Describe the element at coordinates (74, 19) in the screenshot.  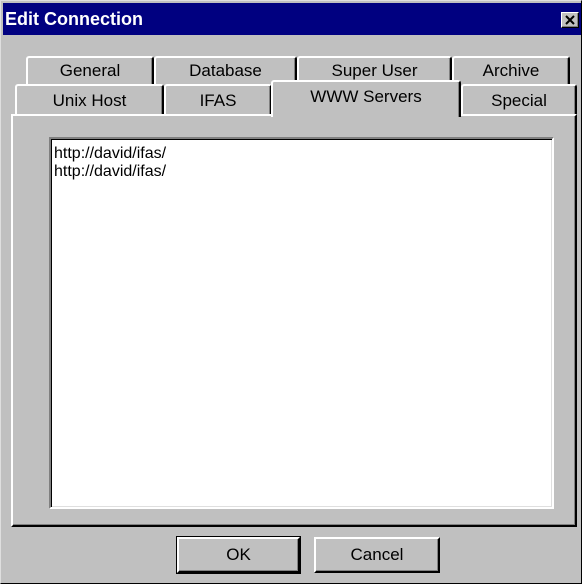
I see `window-title: Edit Connection` at that location.